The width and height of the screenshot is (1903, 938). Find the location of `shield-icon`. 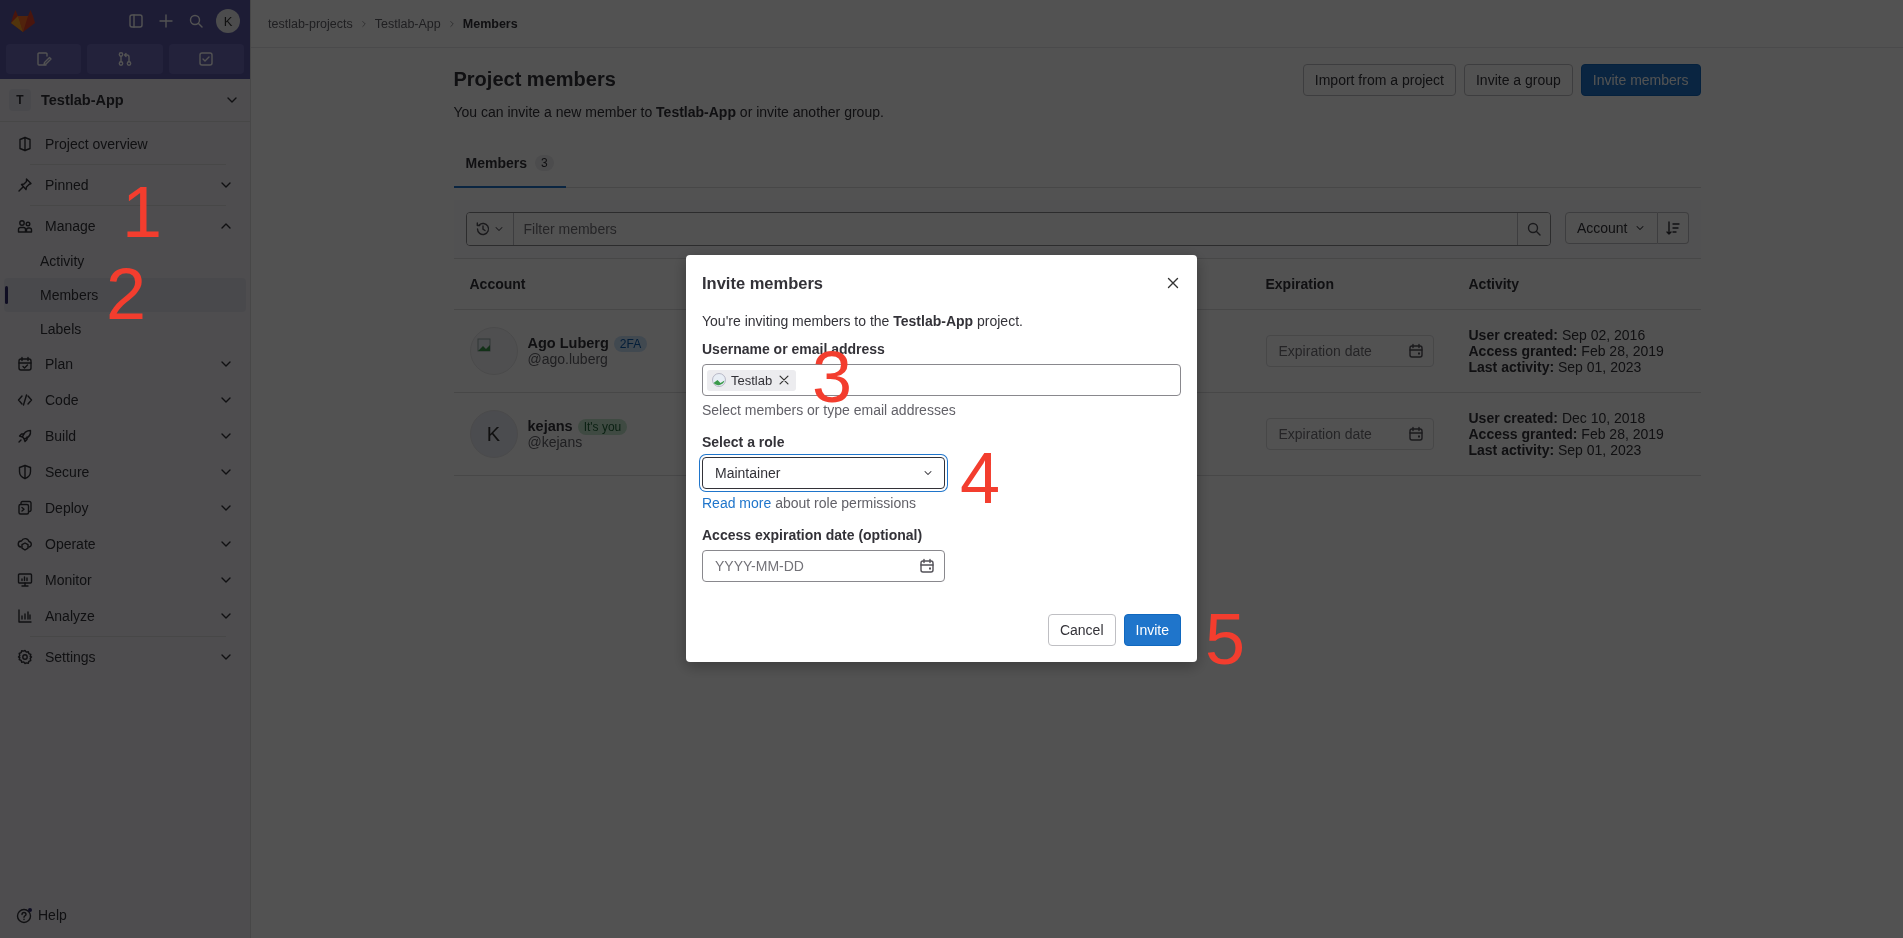

shield-icon is located at coordinates (25, 472).